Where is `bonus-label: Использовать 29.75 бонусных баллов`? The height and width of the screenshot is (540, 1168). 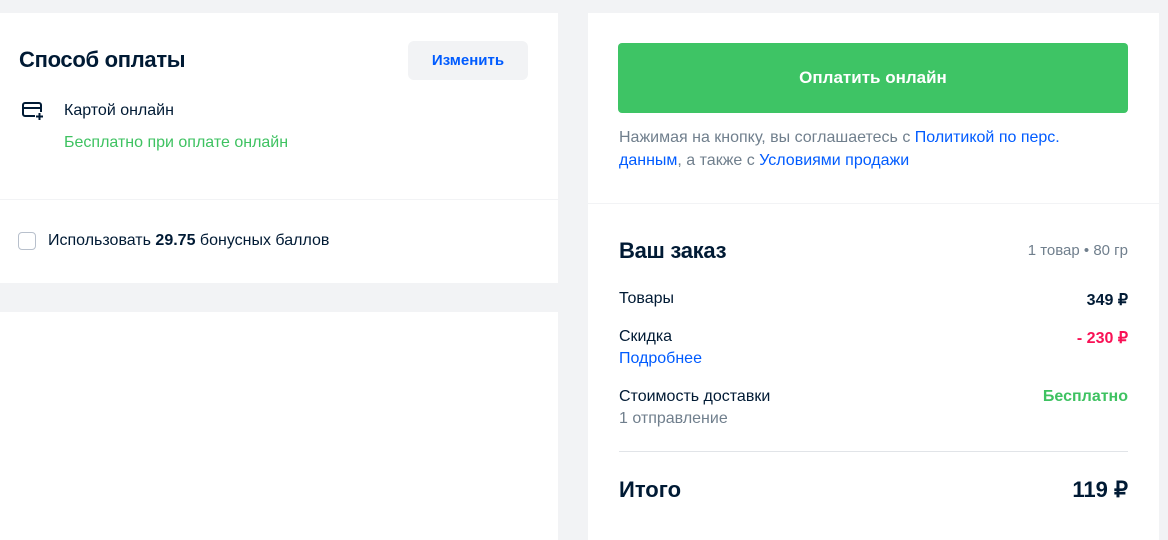
bonus-label: Использовать 29.75 бонусных баллов is located at coordinates (188, 241).